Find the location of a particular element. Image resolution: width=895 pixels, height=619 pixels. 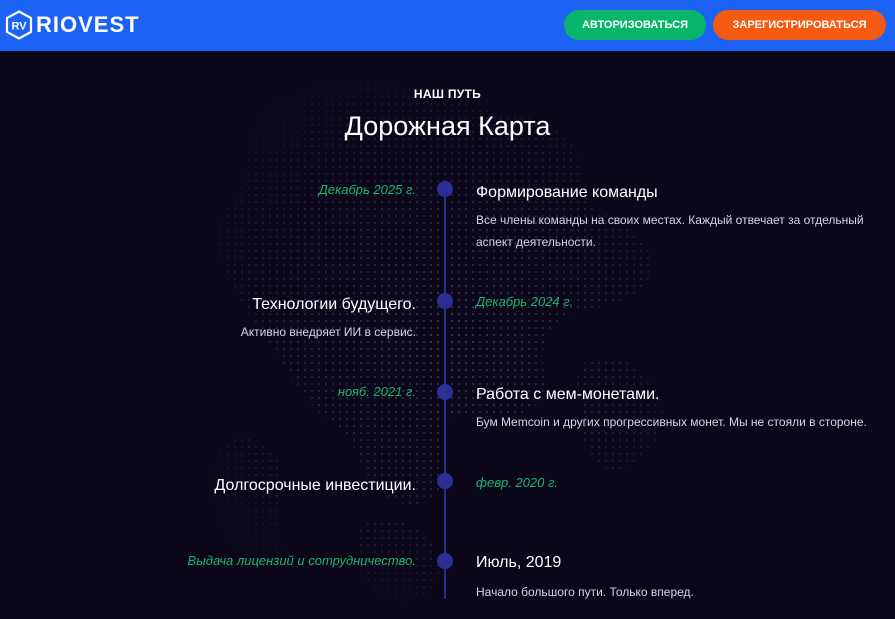

timeline-title: Формирование команды is located at coordinates (567, 192).